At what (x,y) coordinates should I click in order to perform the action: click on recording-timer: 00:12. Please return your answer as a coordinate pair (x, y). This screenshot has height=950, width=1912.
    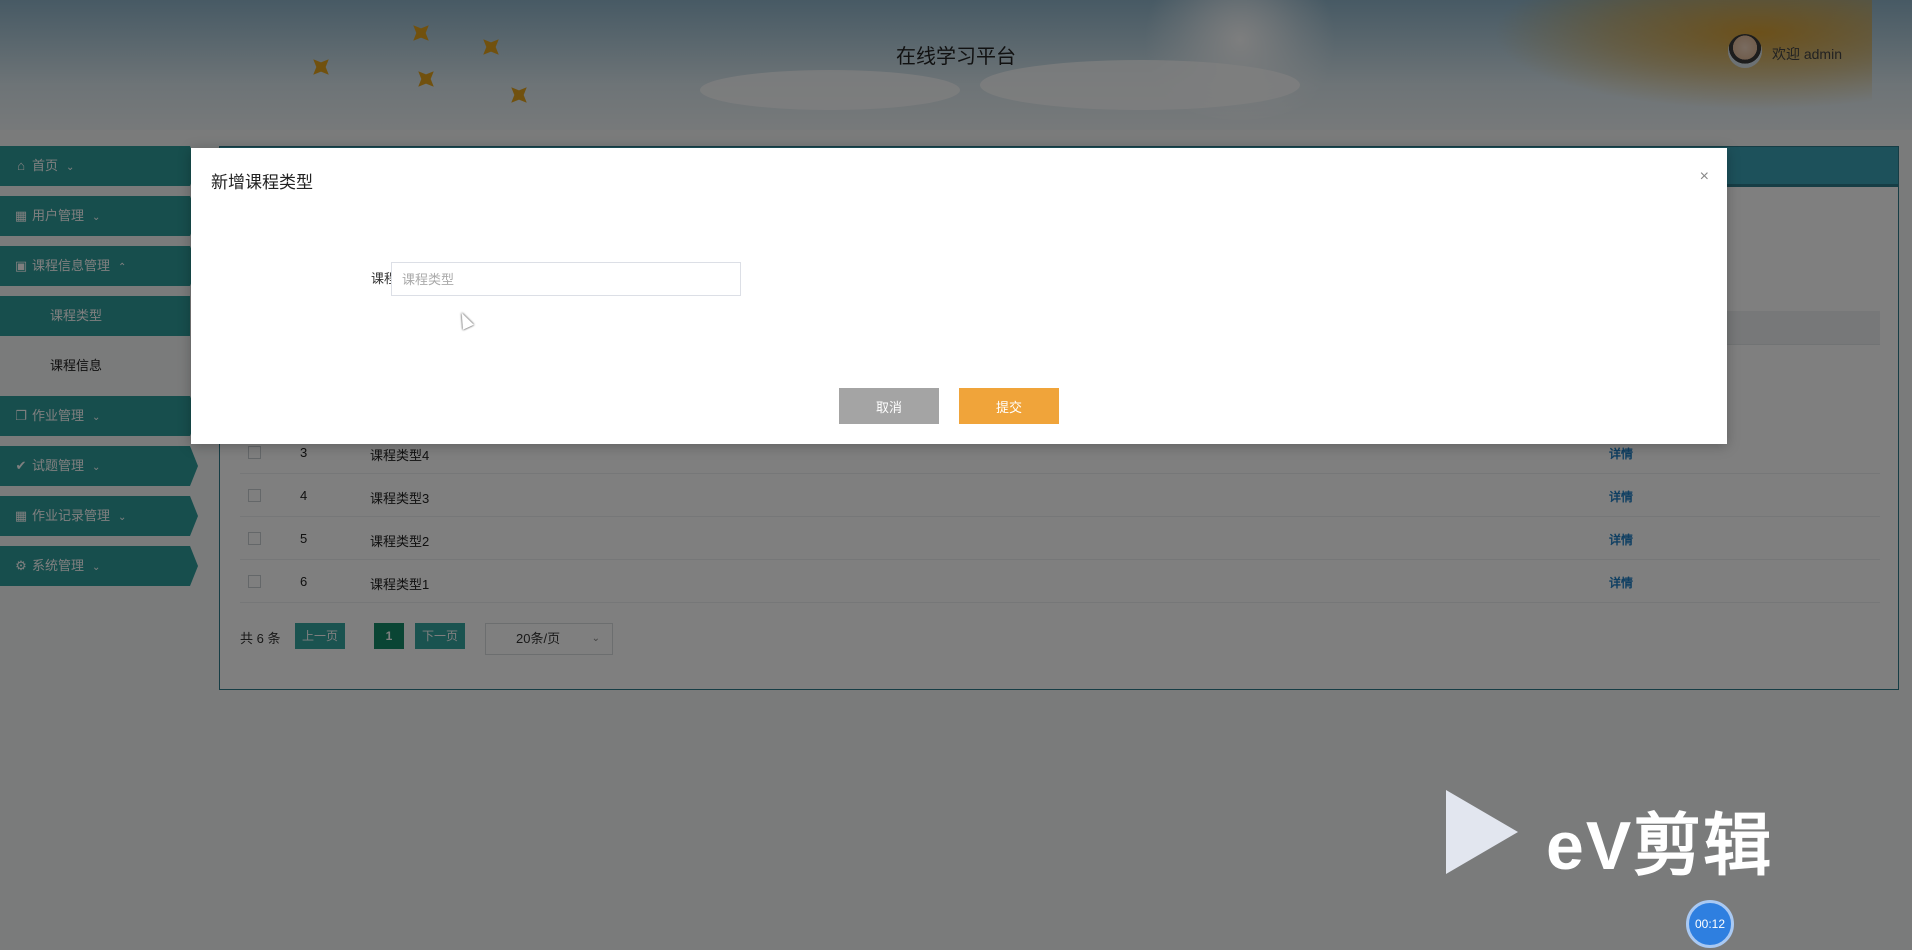
    Looking at the image, I should click on (1710, 924).